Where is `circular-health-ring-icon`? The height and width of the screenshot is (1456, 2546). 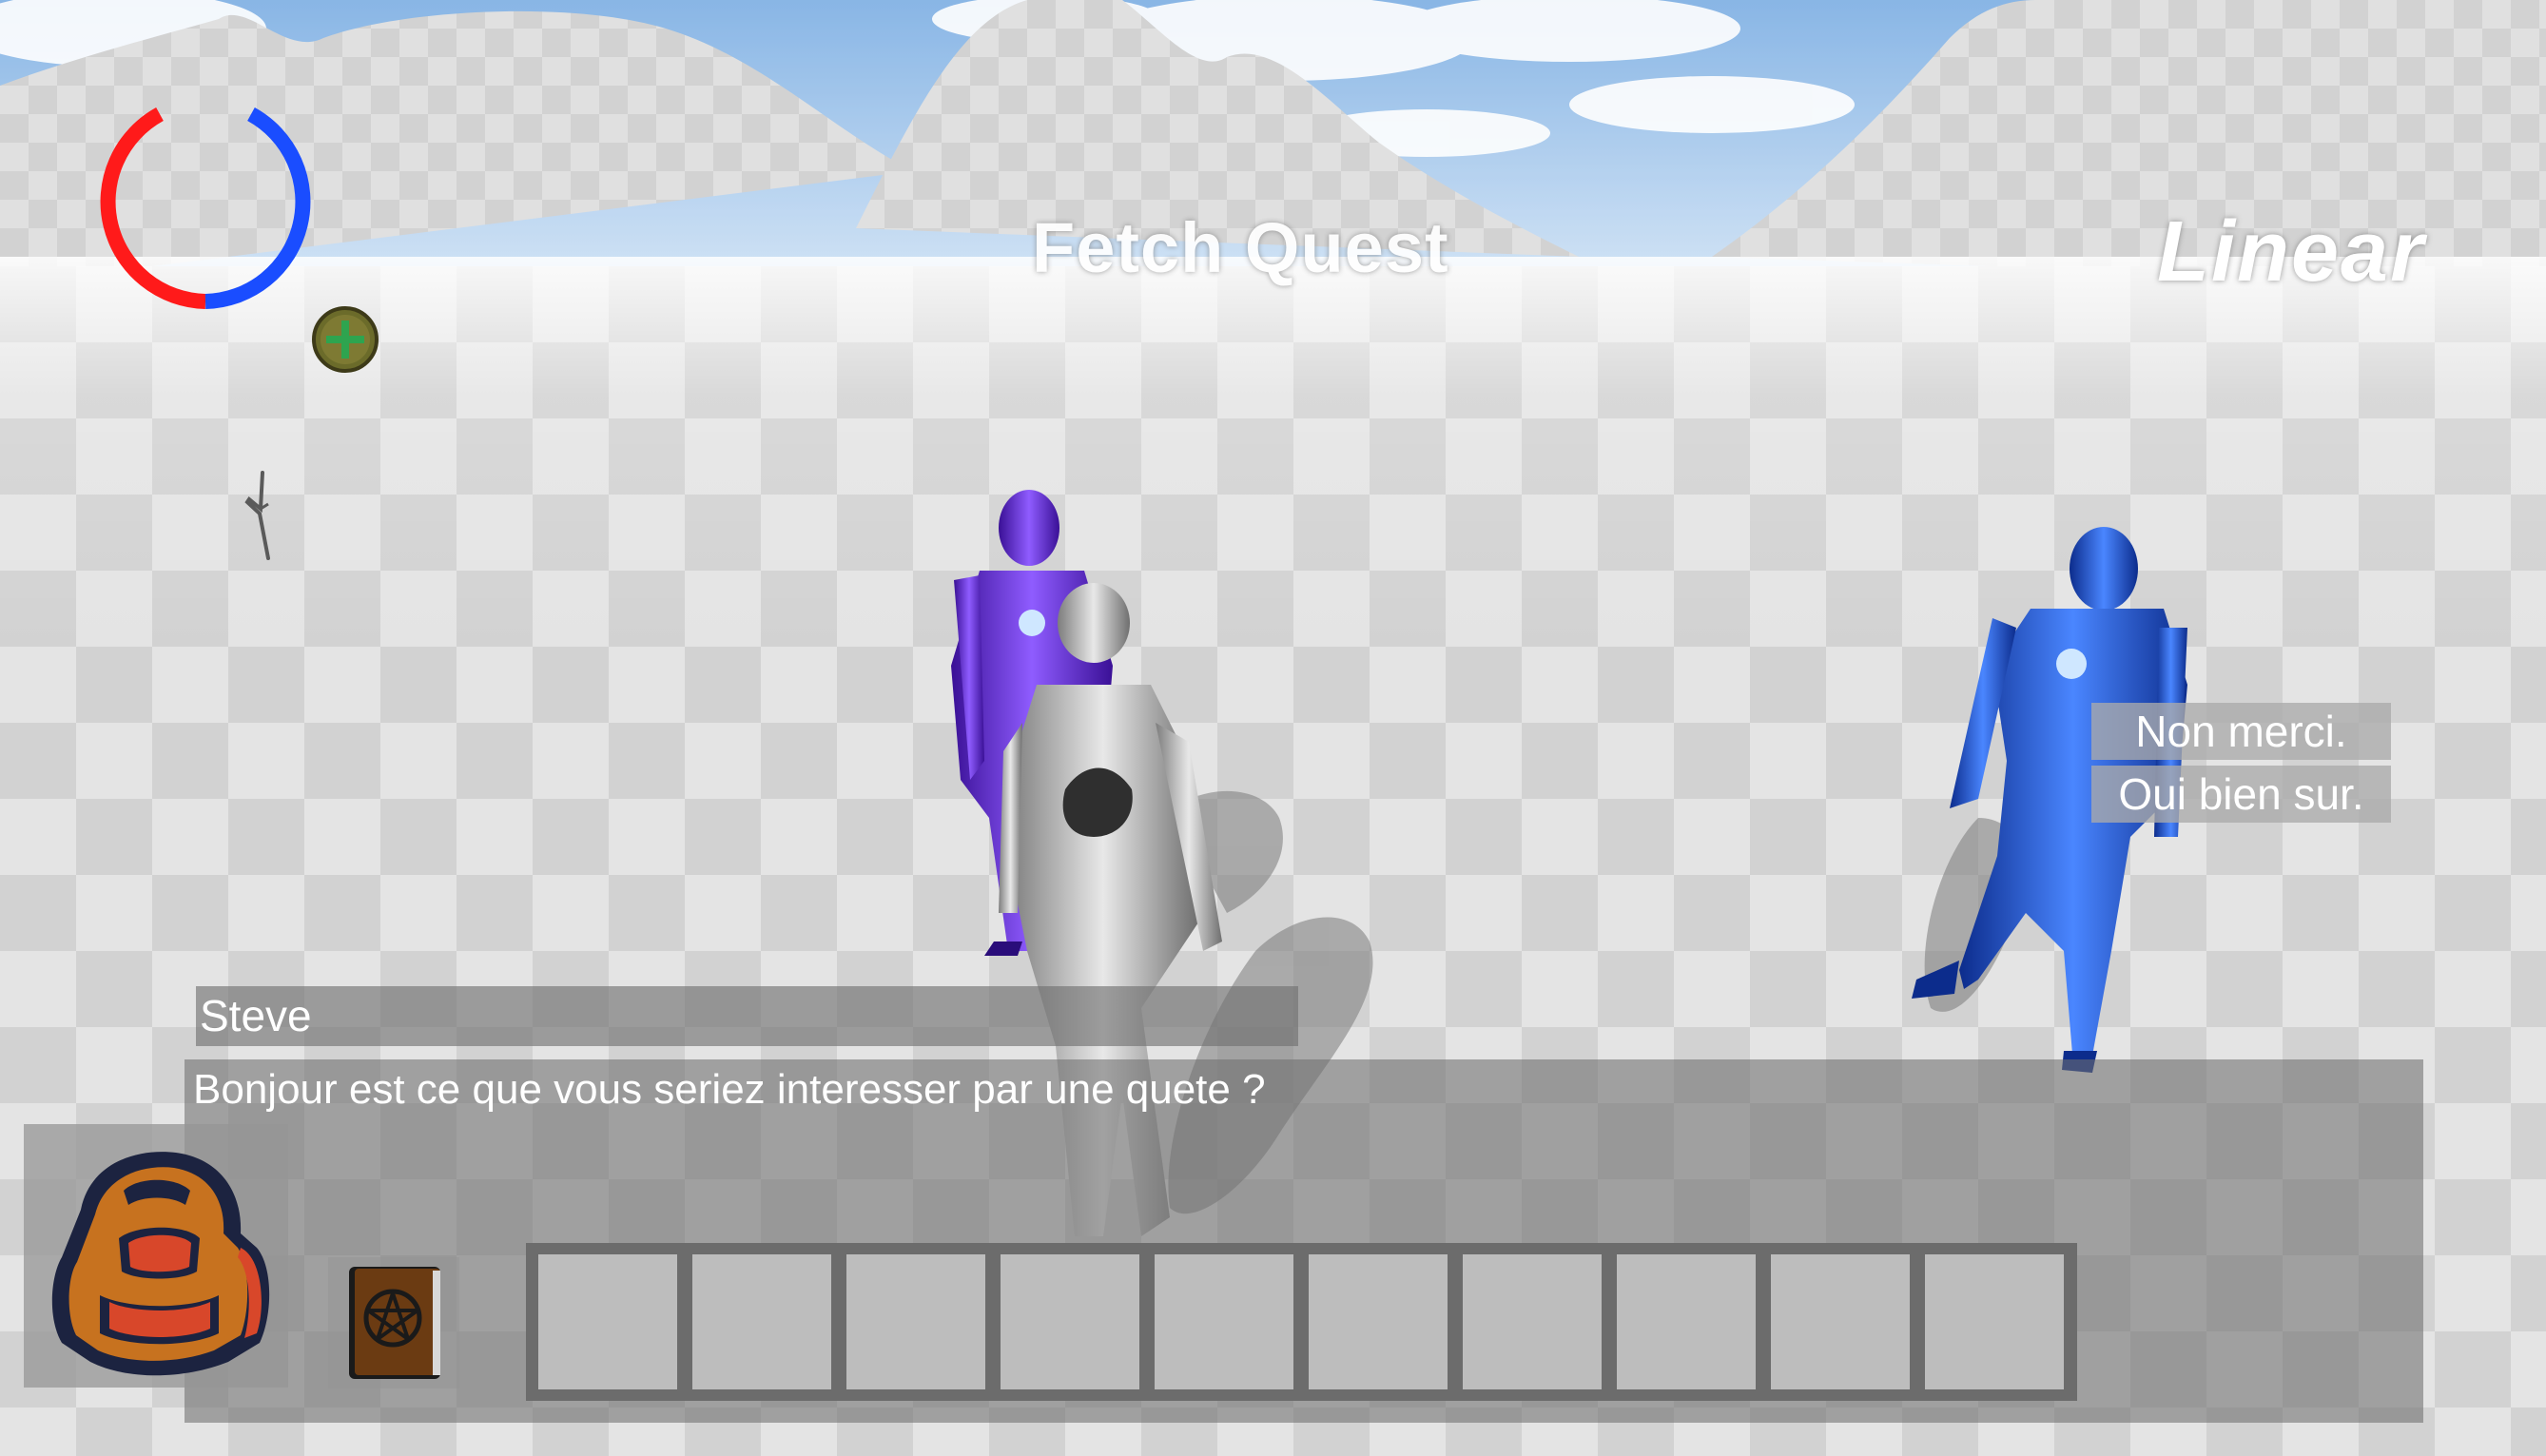
circular-health-ring-icon is located at coordinates (205, 208).